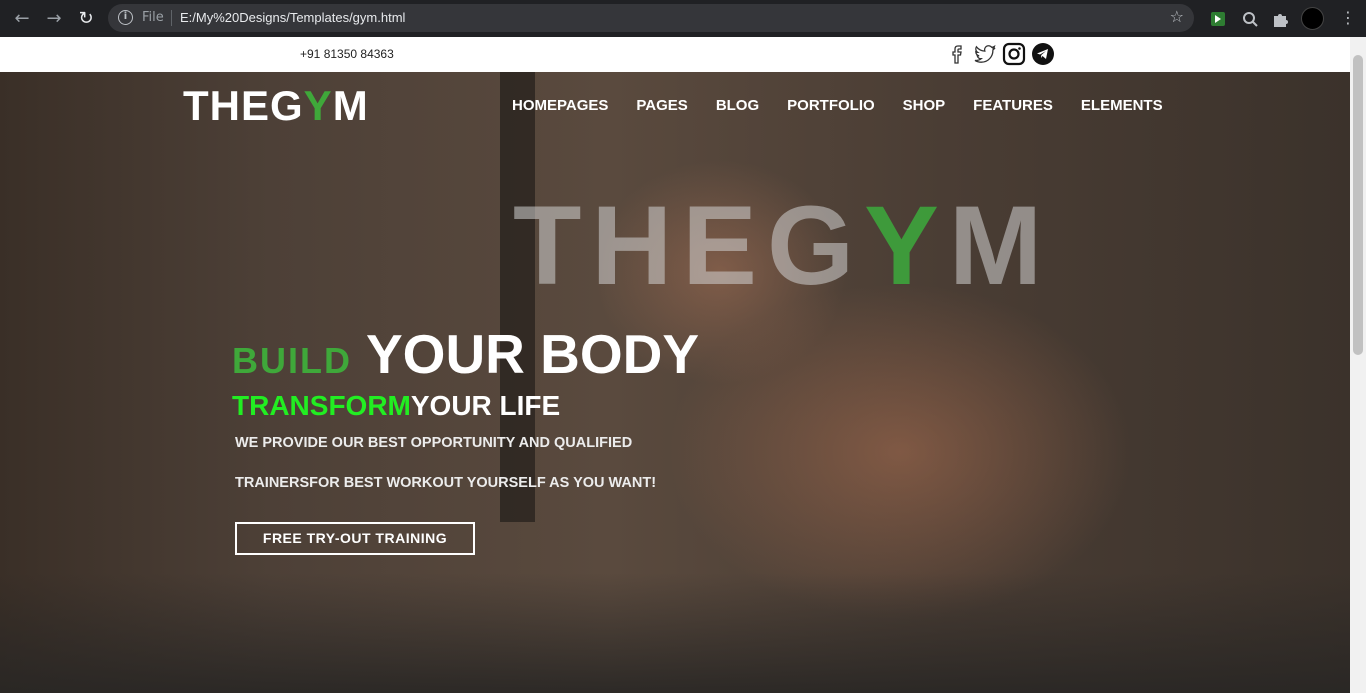  I want to click on nav-elements: ELEMENTS, so click(1122, 105).